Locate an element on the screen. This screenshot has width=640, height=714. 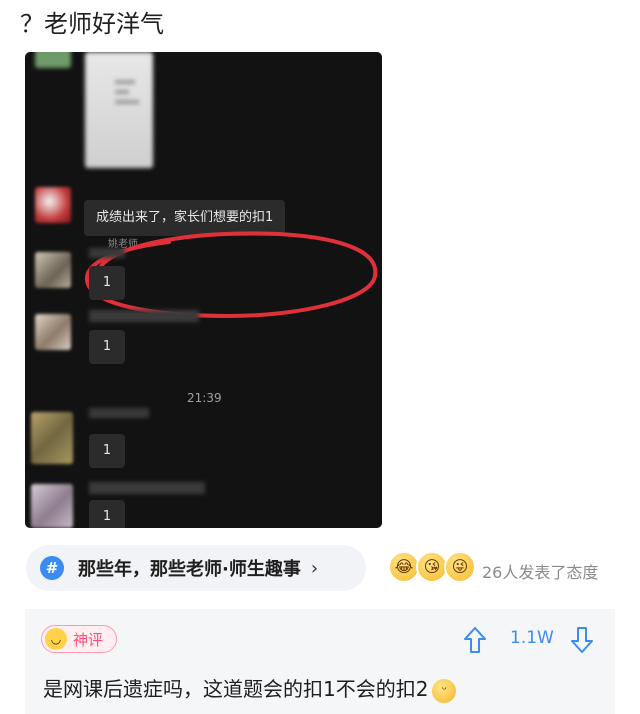
reaction-emojis: 😂 😘 😜 is located at coordinates (433, 568).